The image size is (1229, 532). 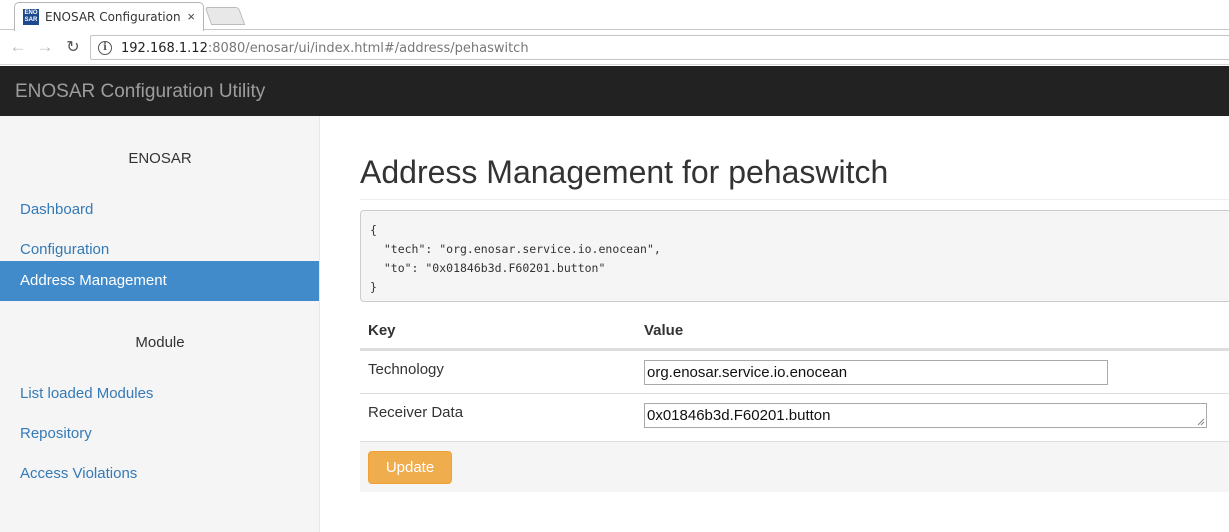 What do you see at coordinates (18, 47) in the screenshot?
I see `back-arrow-icon: ←` at bounding box center [18, 47].